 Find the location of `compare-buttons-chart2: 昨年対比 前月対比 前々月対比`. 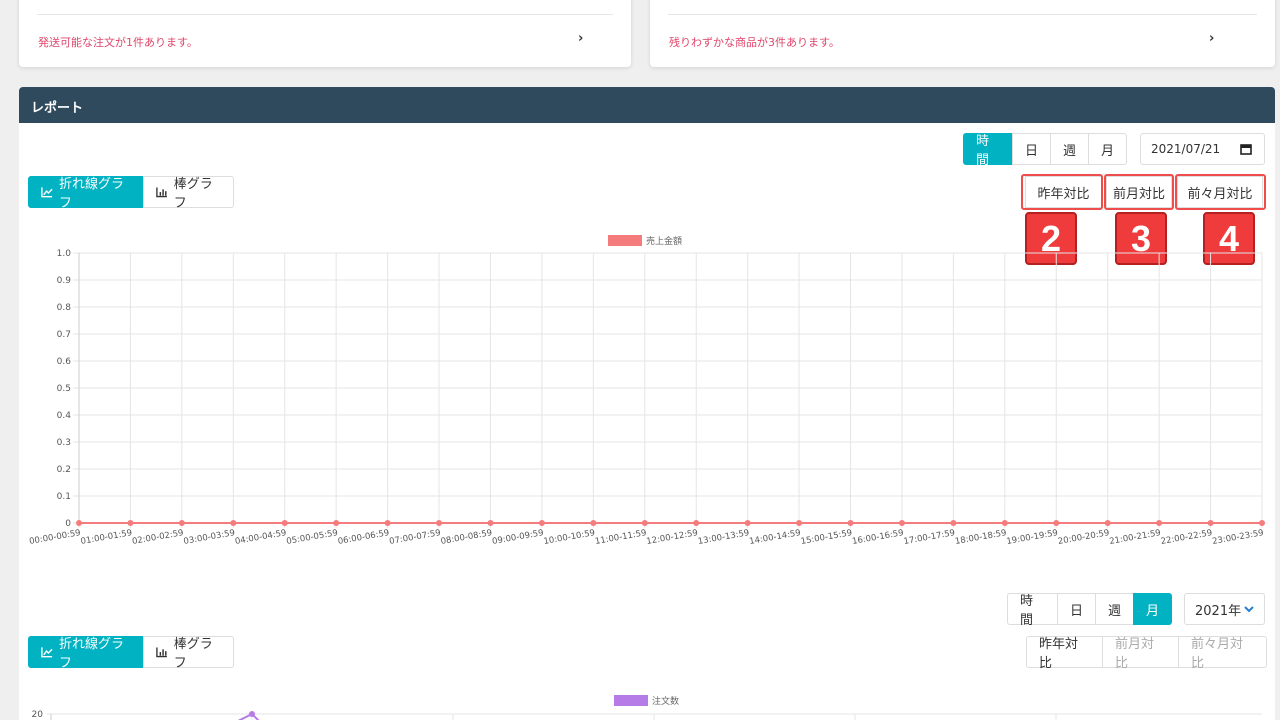

compare-buttons-chart2: 昨年対比 前月対比 前々月対比 is located at coordinates (1146, 653).